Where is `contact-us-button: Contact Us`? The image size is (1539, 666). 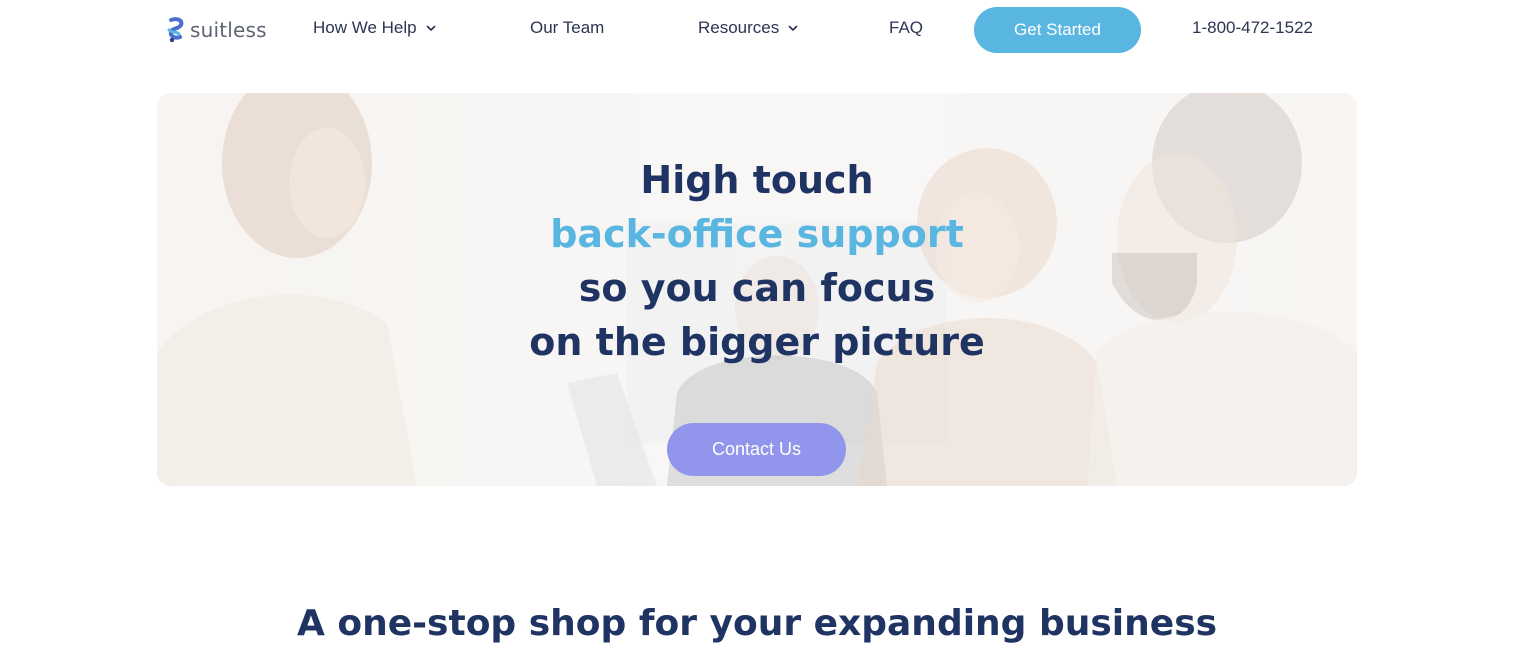 contact-us-button: Contact Us is located at coordinates (756, 449).